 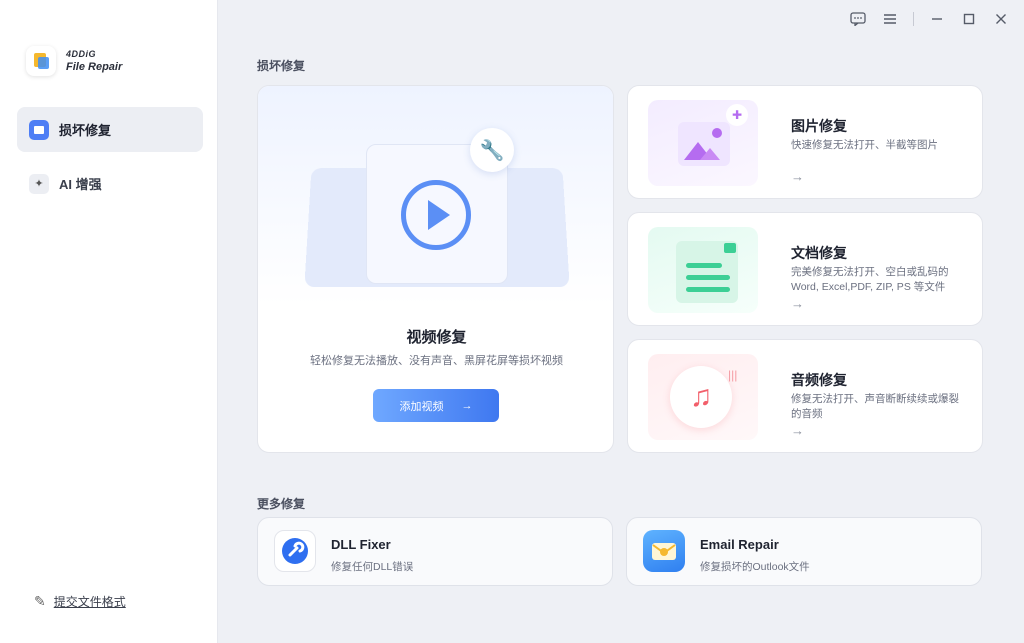 What do you see at coordinates (703, 143) in the screenshot?
I see `photo-illustration: ✚` at bounding box center [703, 143].